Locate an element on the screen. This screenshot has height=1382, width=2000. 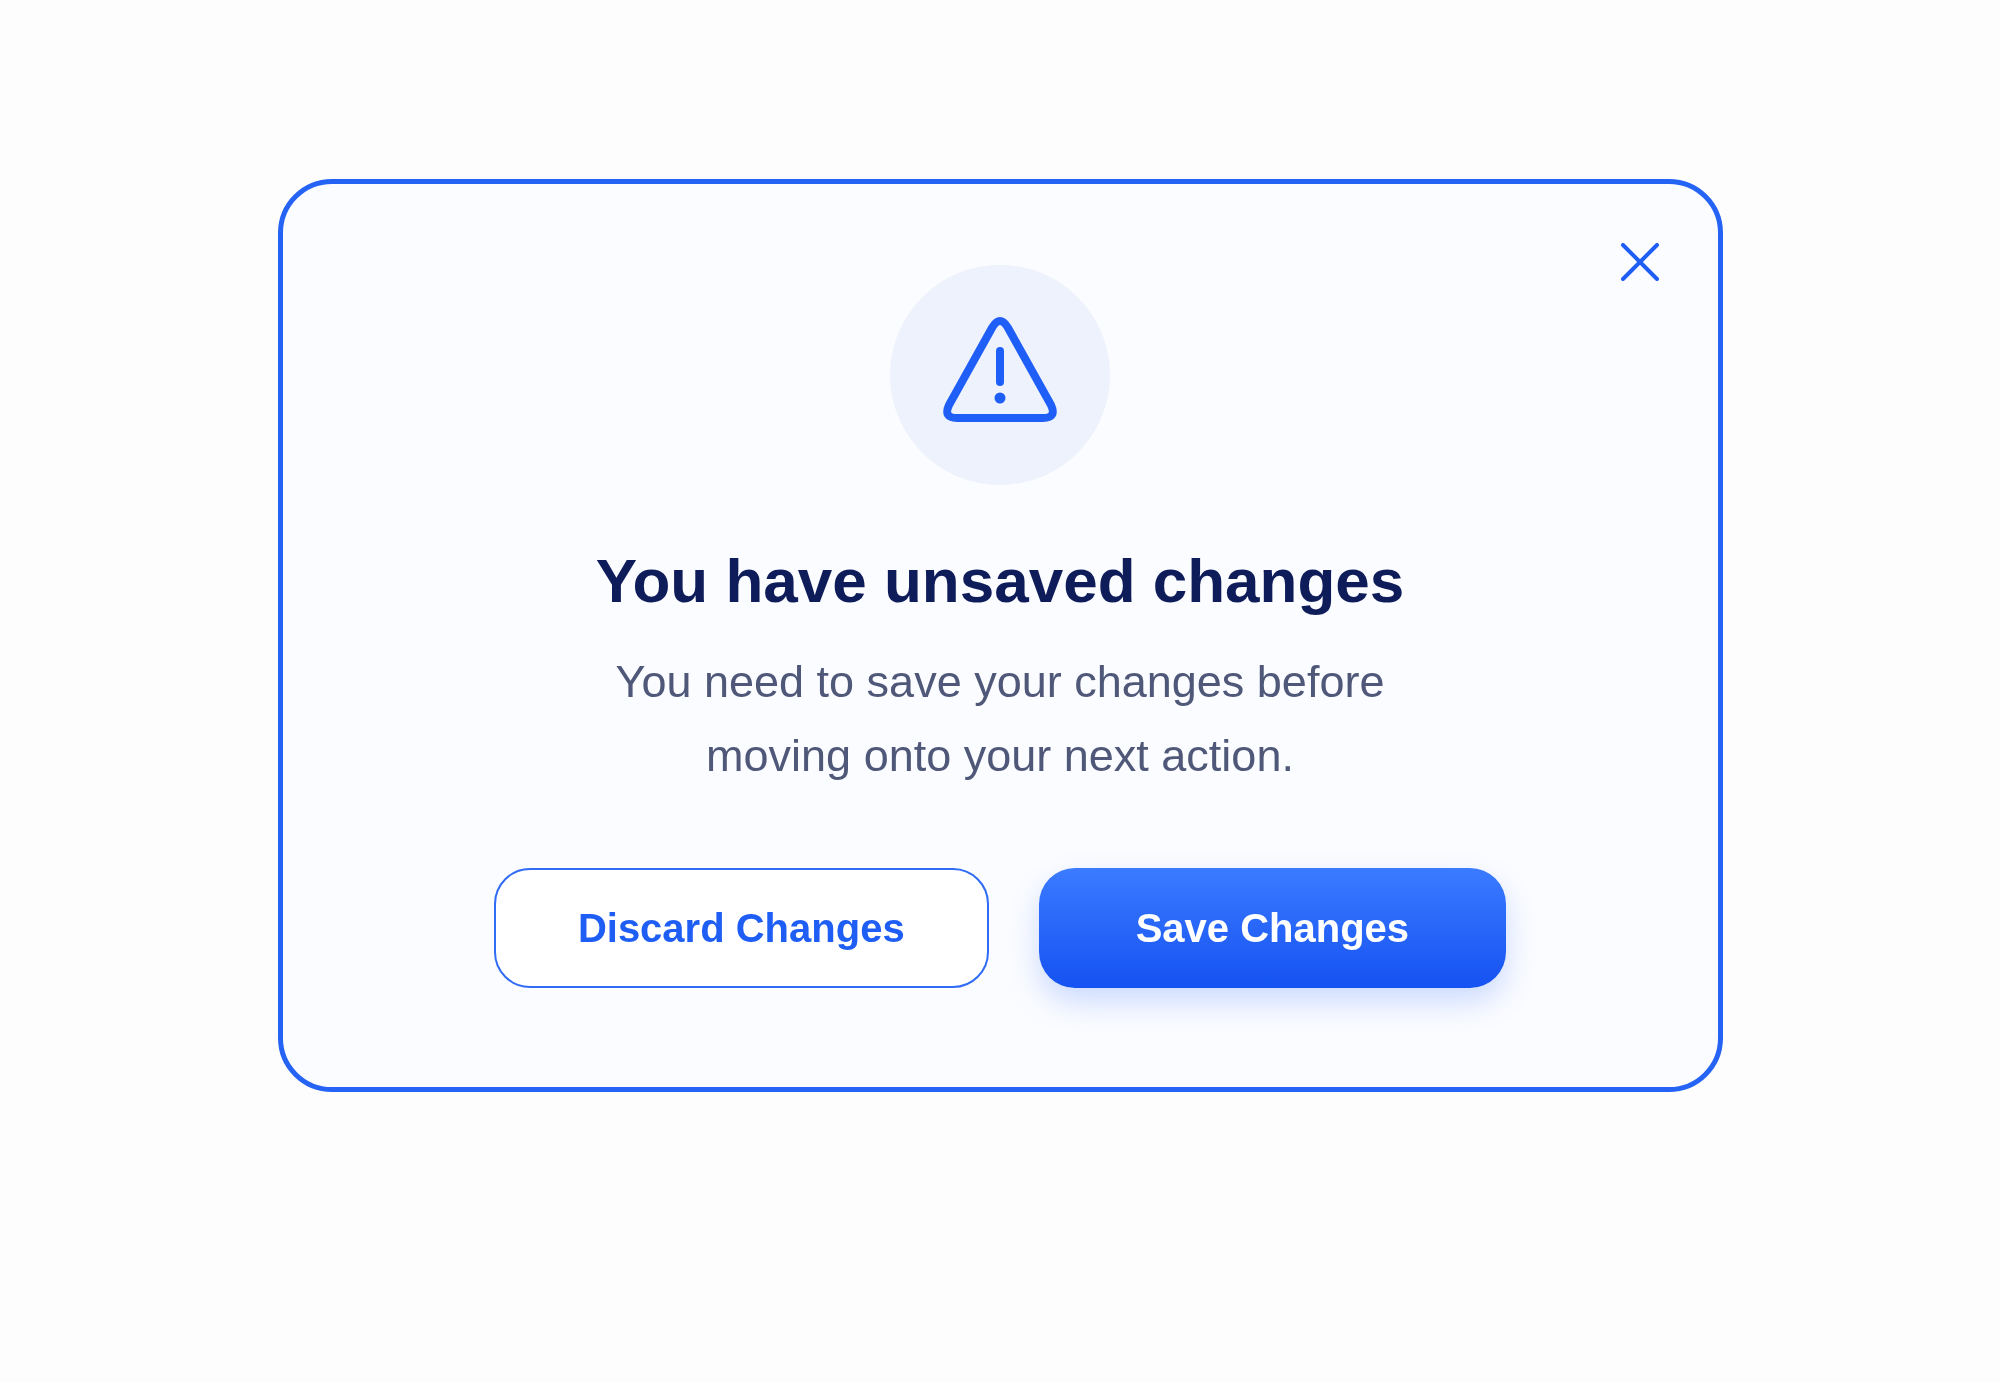
discard-button: Discard Changes is located at coordinates (741, 928).